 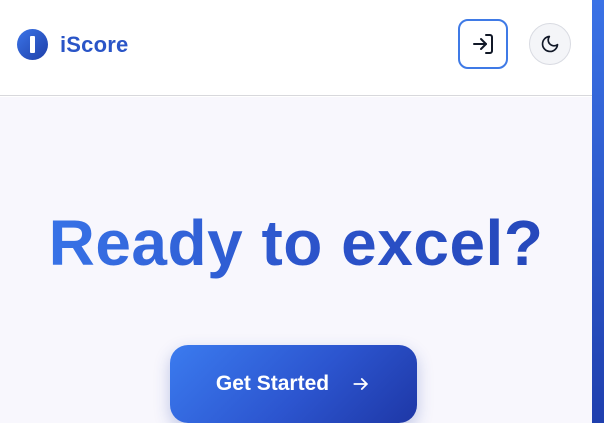 What do you see at coordinates (272, 383) in the screenshot?
I see `get-started-label: Get Started` at bounding box center [272, 383].